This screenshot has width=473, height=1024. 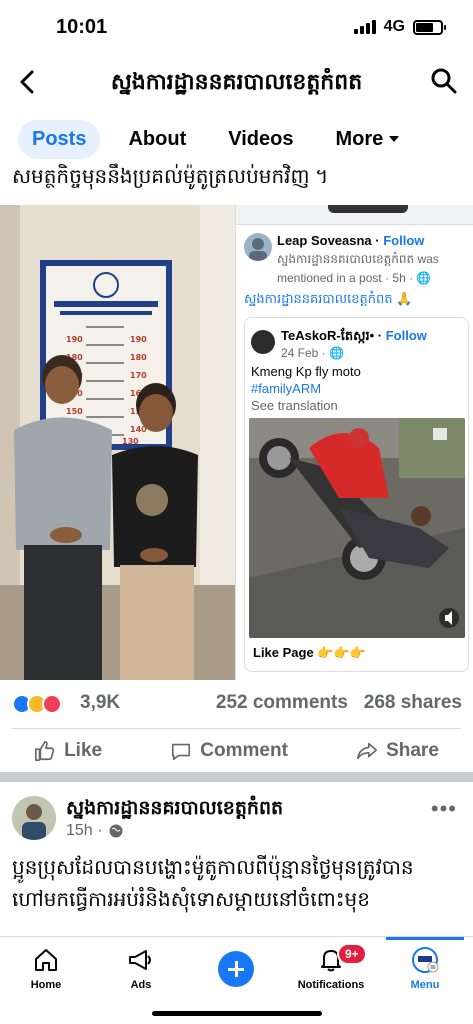 What do you see at coordinates (331, 985) in the screenshot?
I see `nav-notifications-label: Notifications` at bounding box center [331, 985].